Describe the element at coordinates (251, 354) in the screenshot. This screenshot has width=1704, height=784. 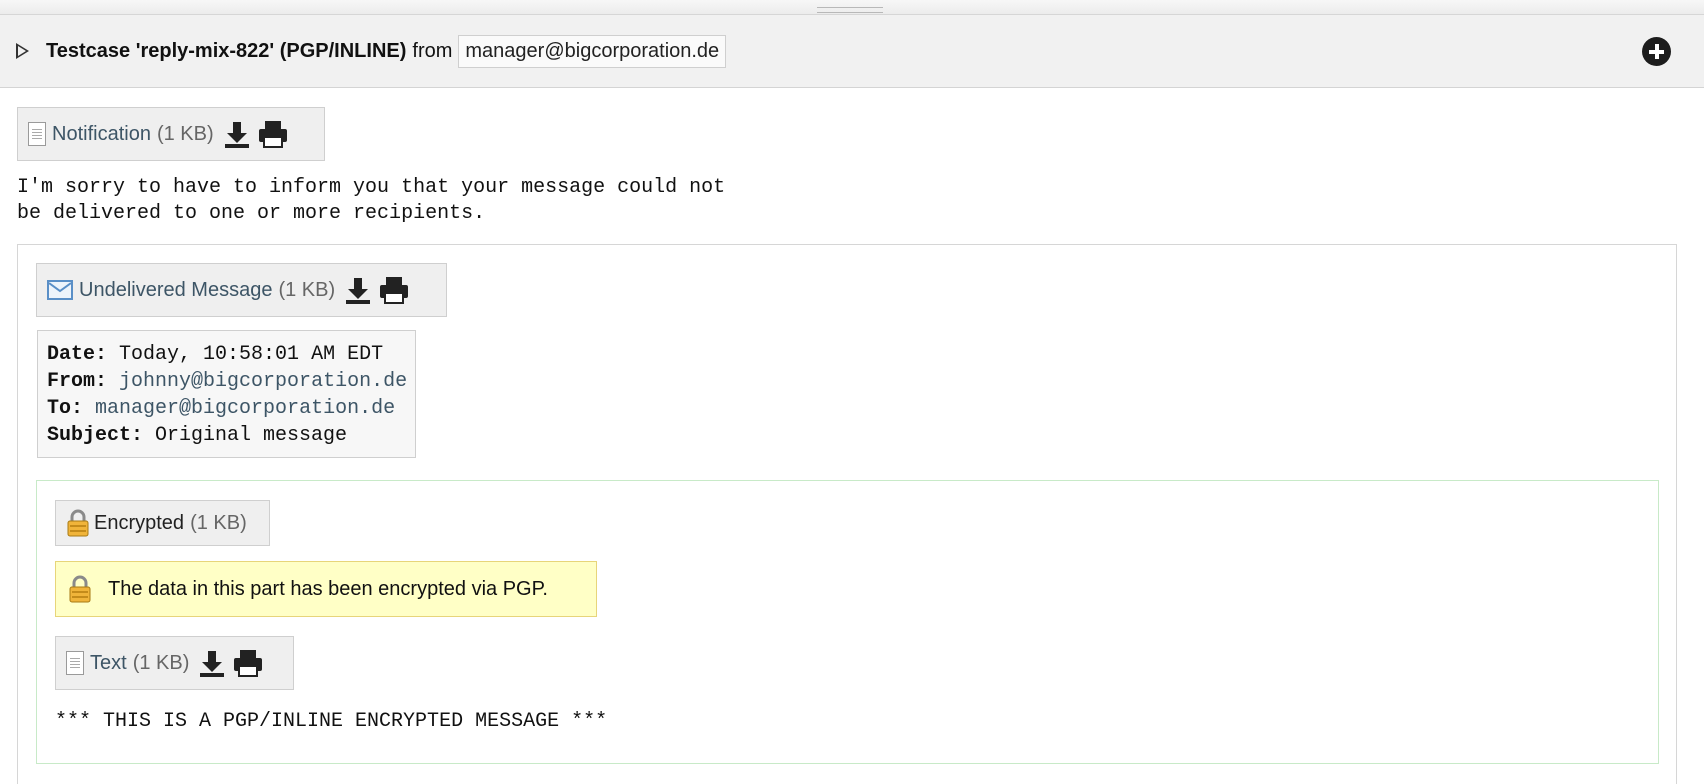
I see `date-value: Today, 10:58:01 AM EDT` at that location.